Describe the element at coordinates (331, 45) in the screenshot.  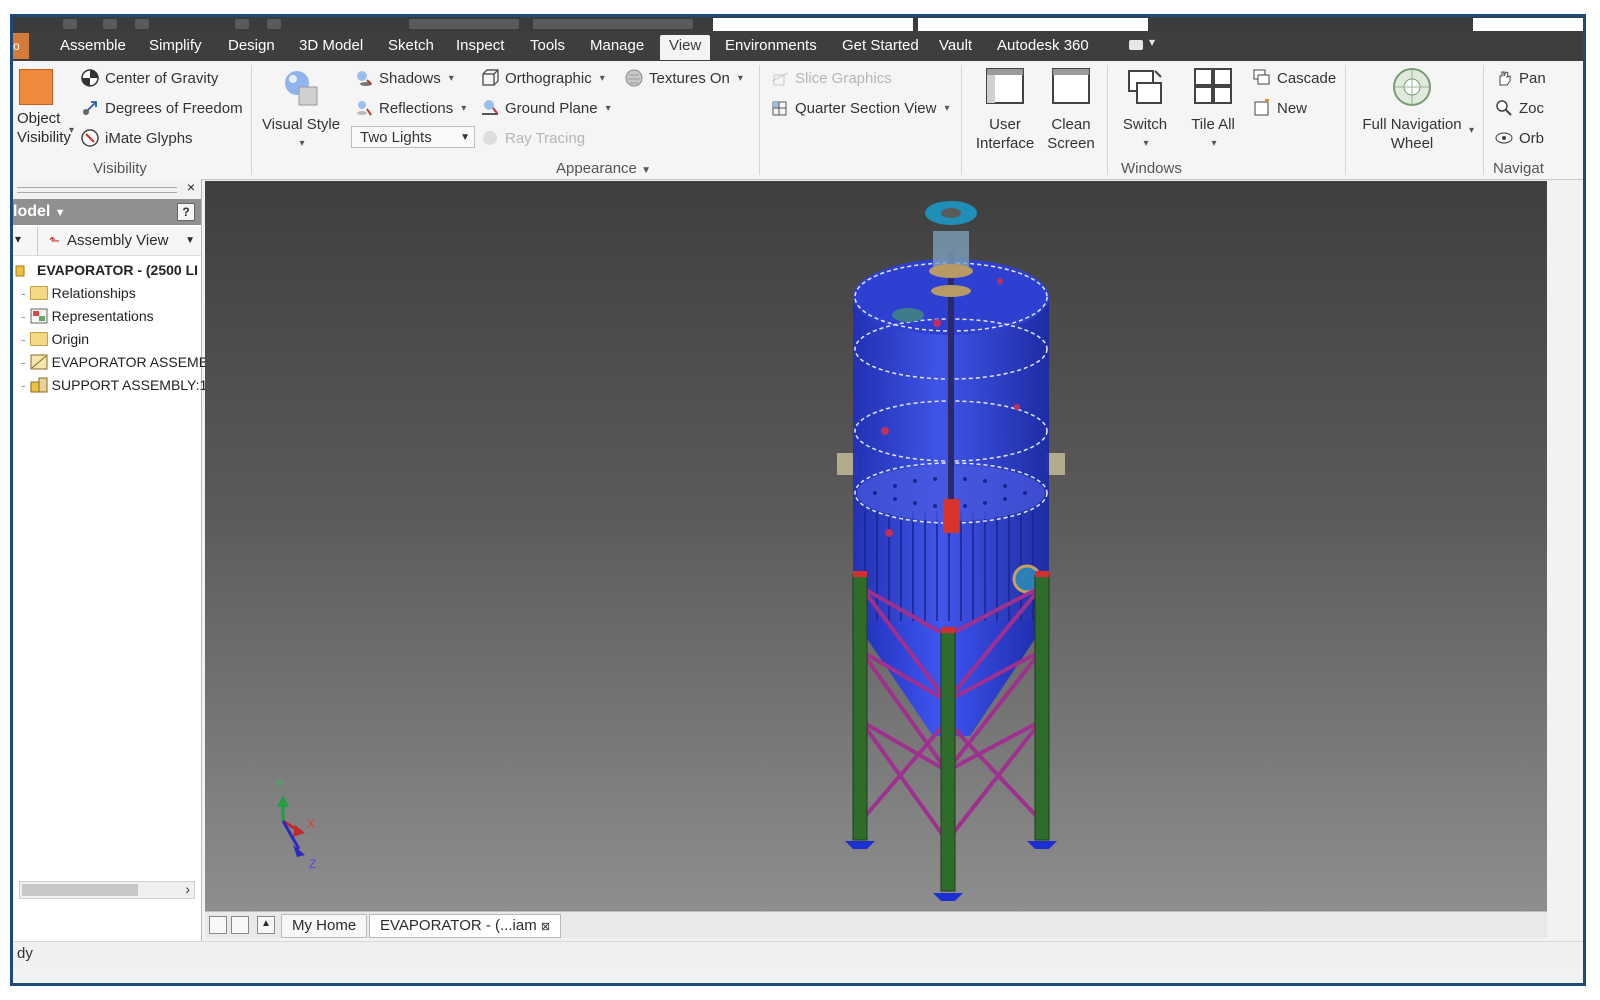
I see `tab-3d-model: 3D Model` at that location.